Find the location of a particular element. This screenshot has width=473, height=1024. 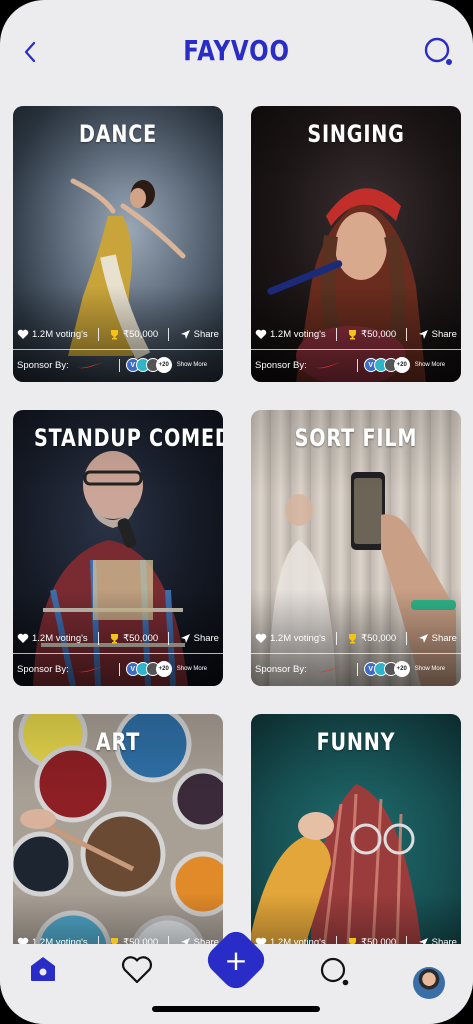

nav-home is located at coordinates (43, 971).